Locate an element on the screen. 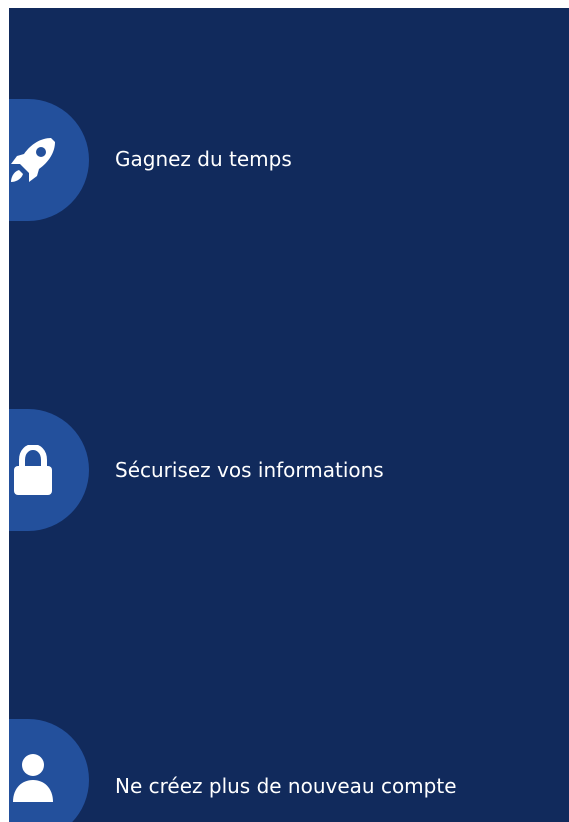 The width and height of the screenshot is (569, 822). rocket-icon is located at coordinates (34, 160).